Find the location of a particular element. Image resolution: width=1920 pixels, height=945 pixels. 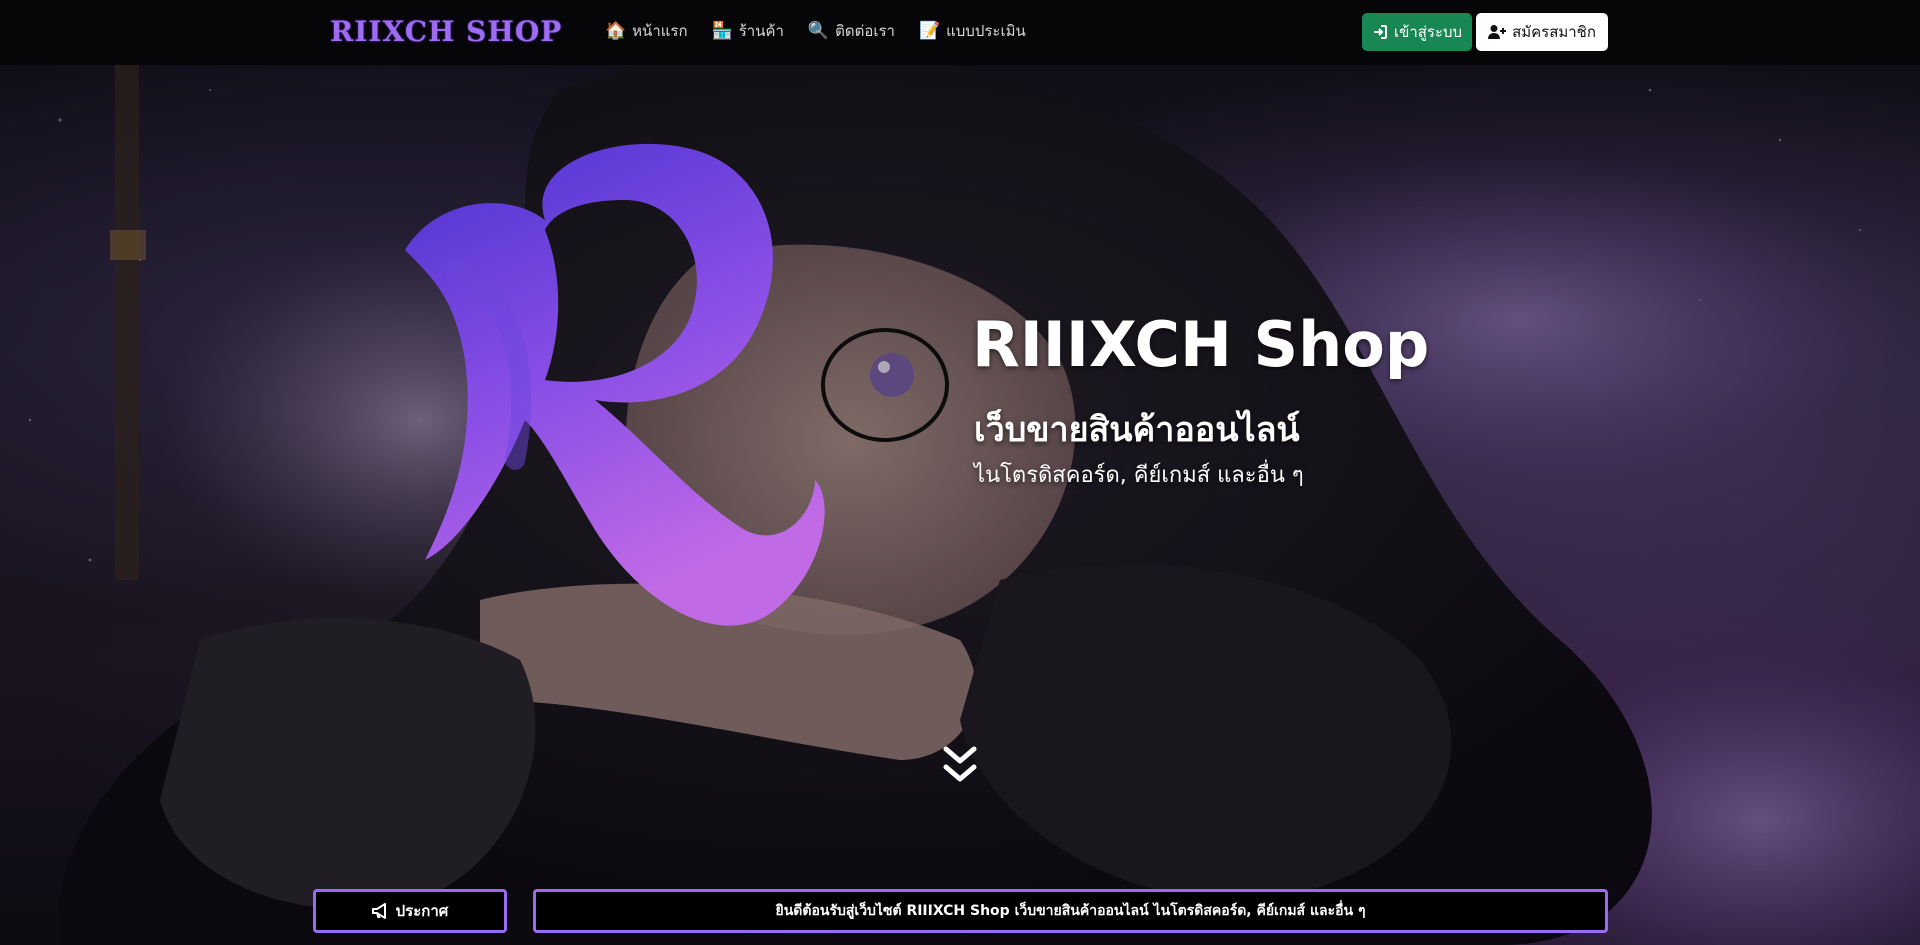

nav-item-home: 🏠 หน้าแรก is located at coordinates (646, 31).